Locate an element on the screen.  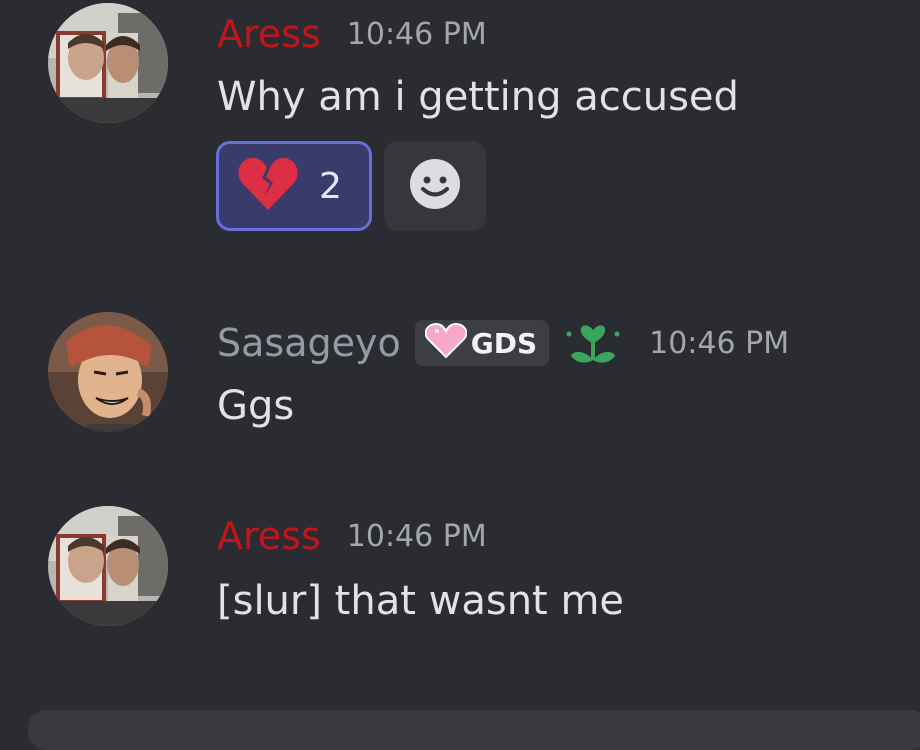
avatar-sasageyo-image is located at coordinates (108, 372).